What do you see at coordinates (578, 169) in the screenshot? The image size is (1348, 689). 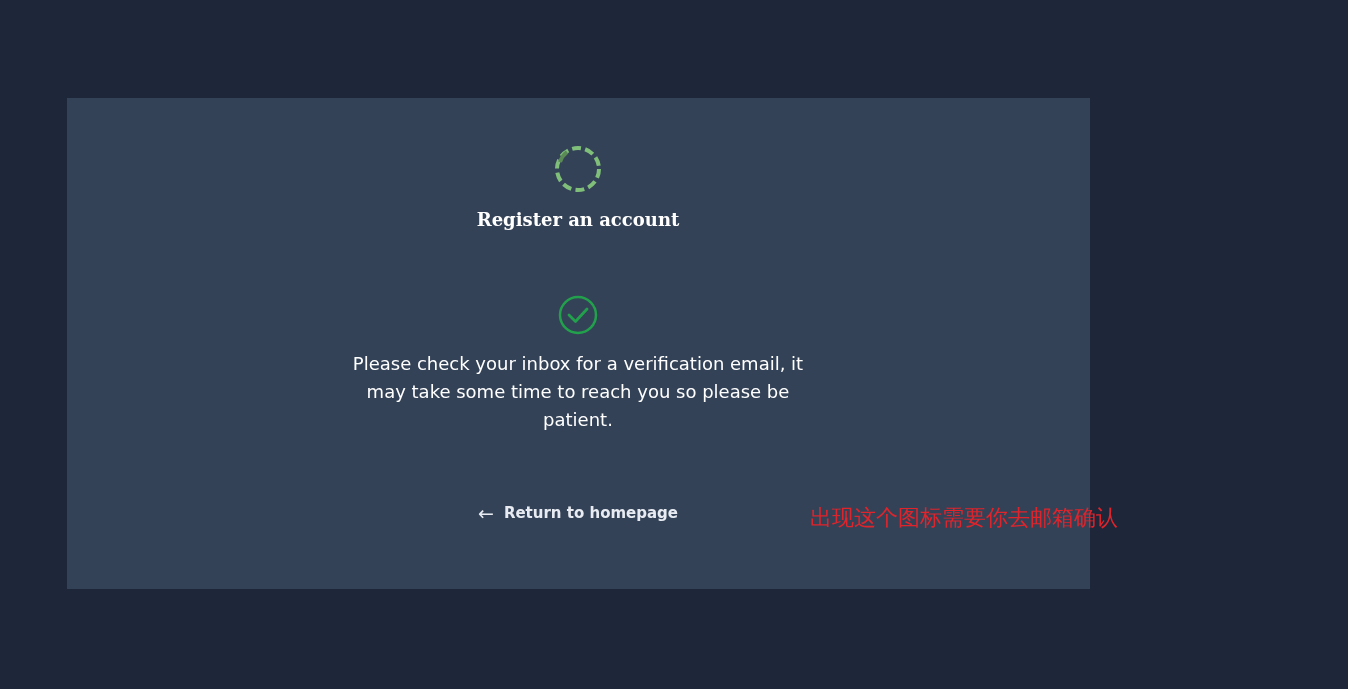 I see `spinner-icon` at bounding box center [578, 169].